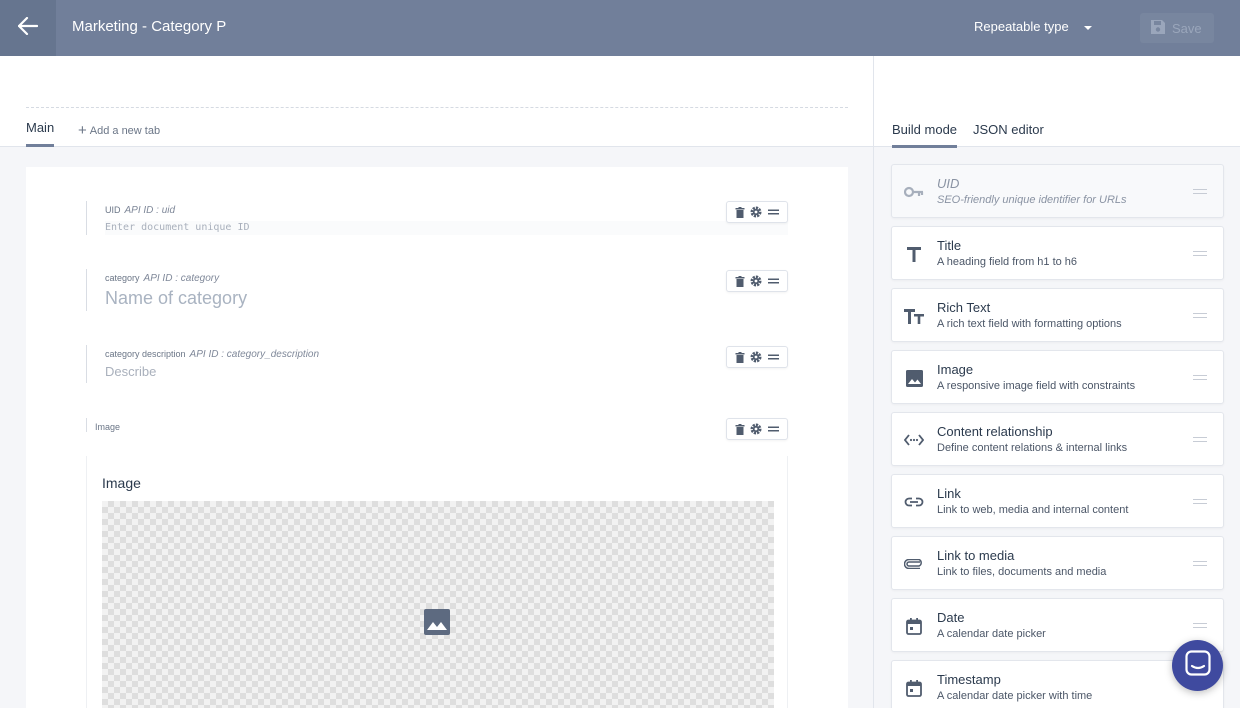 The width and height of the screenshot is (1240, 708). I want to click on chat-launcher-button, so click(1197, 665).